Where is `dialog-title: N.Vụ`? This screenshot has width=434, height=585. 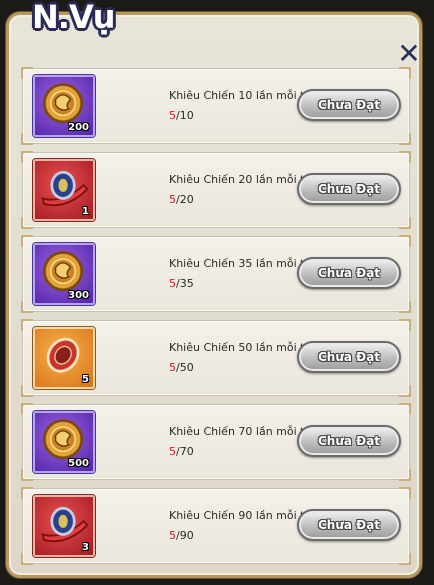 dialog-title: N.Vụ is located at coordinates (73, 18).